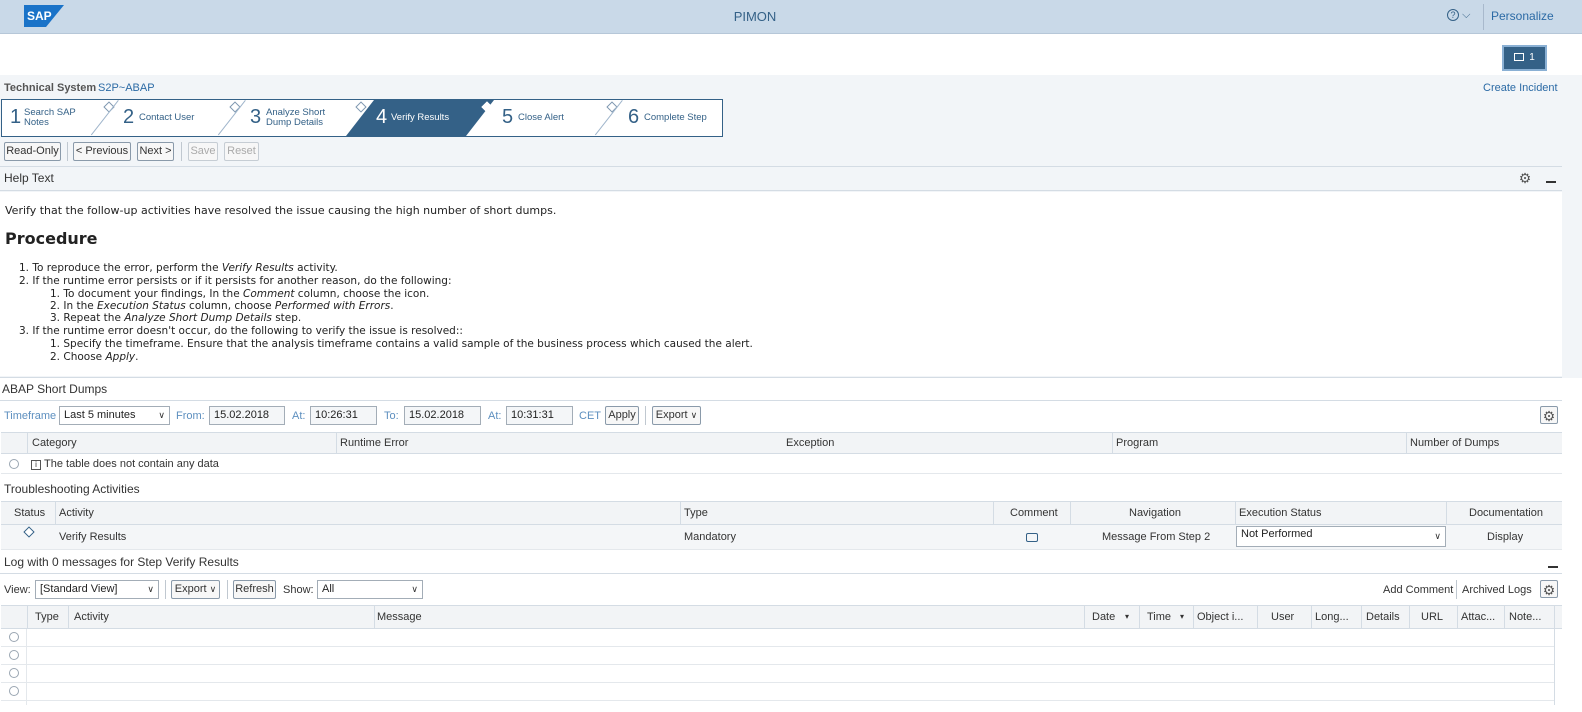 The image size is (1582, 712). What do you see at coordinates (1461, 17) in the screenshot?
I see `help-menu: ? ⌵` at bounding box center [1461, 17].